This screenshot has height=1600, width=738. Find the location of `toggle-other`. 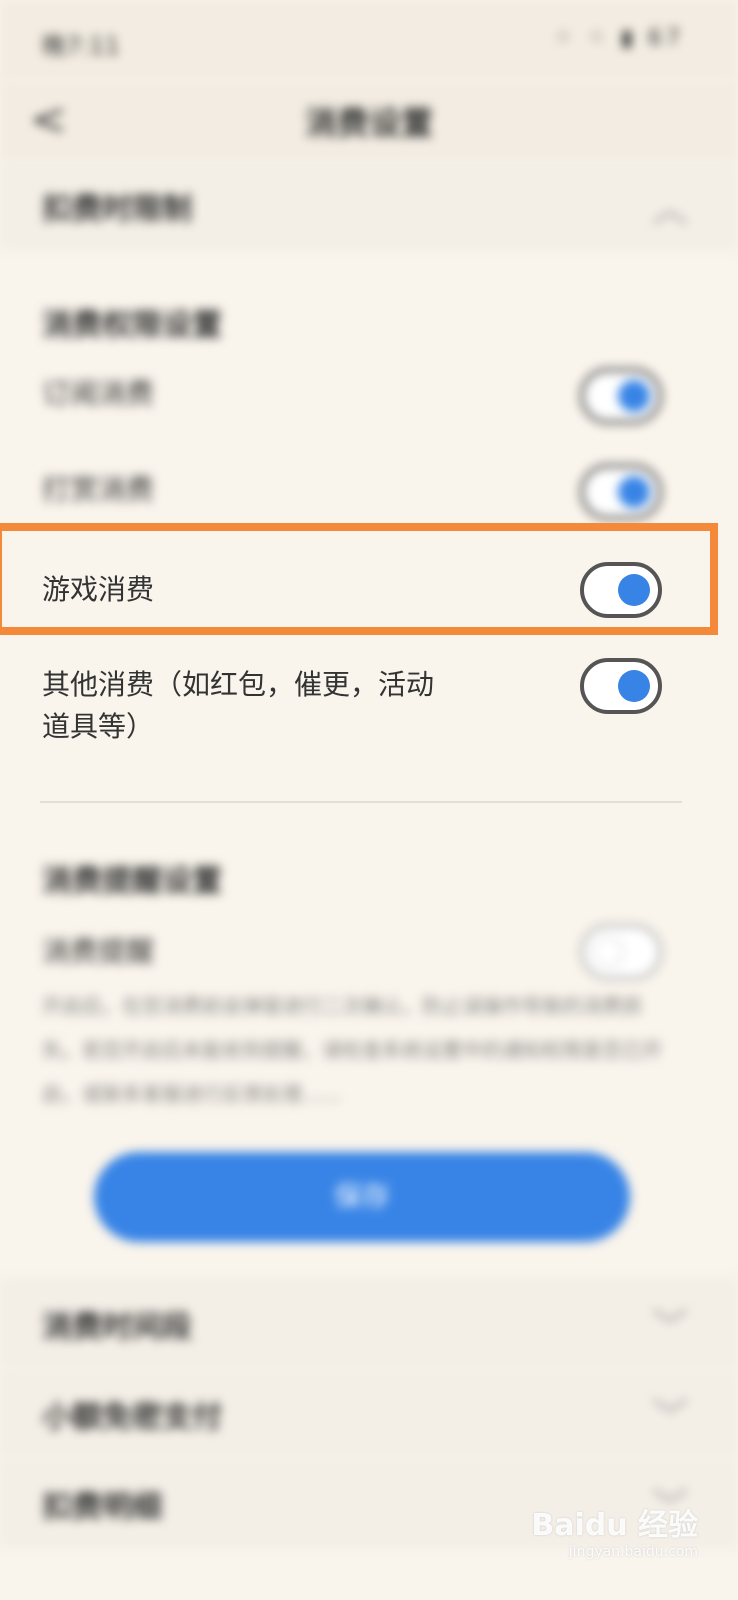

toggle-other is located at coordinates (621, 686).